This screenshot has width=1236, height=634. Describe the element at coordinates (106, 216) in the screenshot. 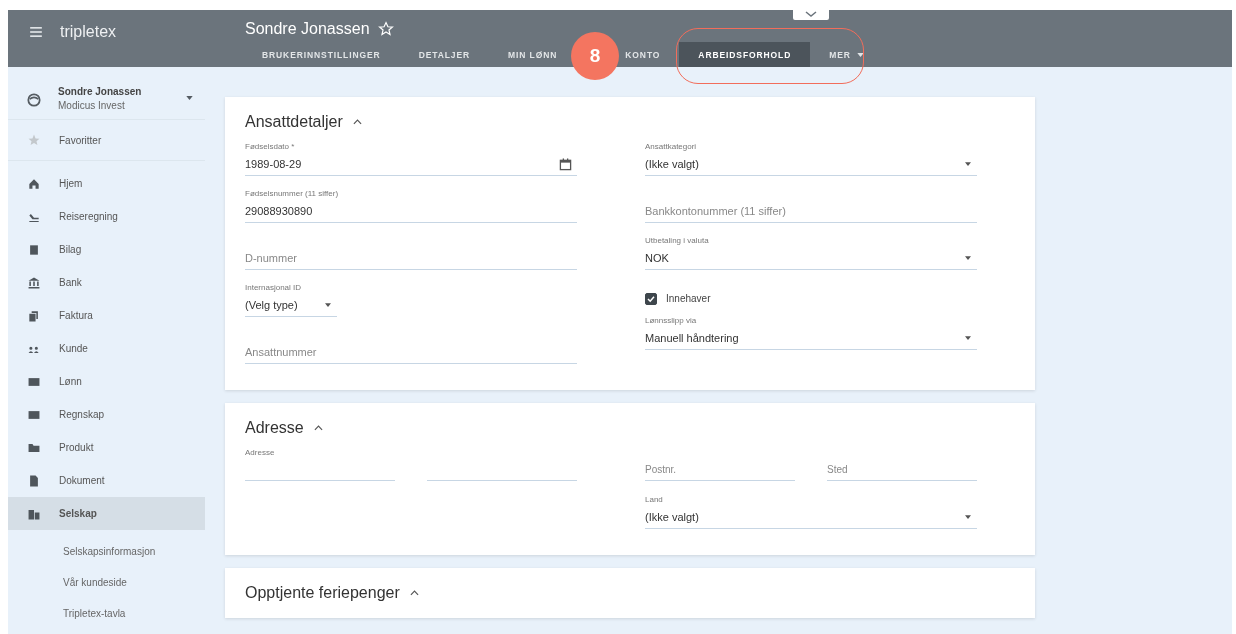

I see `nav-item: Reiseregning` at that location.